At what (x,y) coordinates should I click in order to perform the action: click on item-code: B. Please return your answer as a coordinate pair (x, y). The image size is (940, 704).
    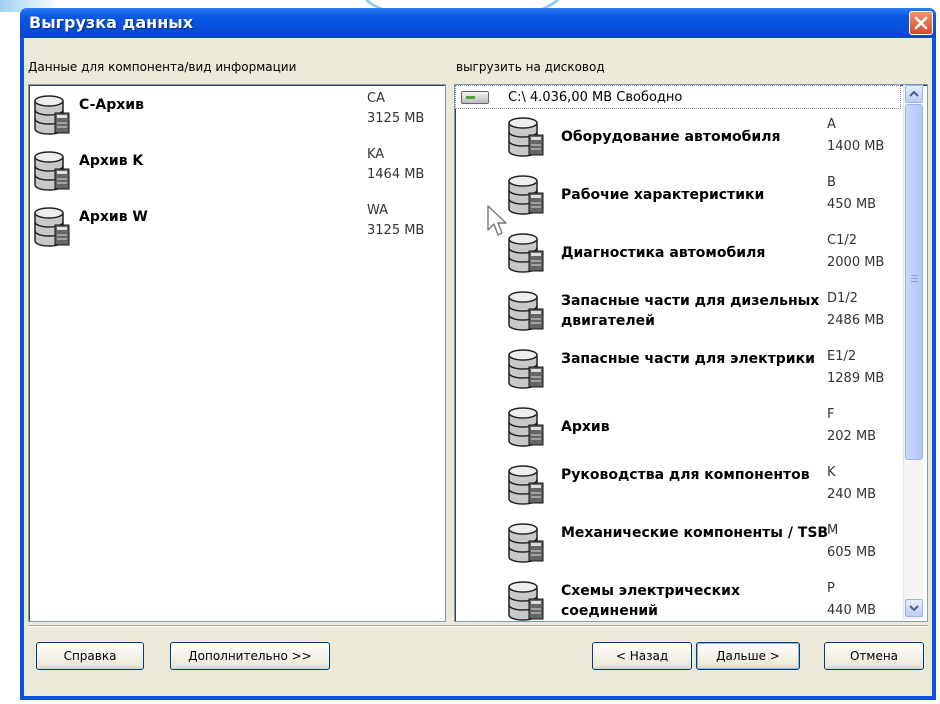
    Looking at the image, I should click on (831, 182).